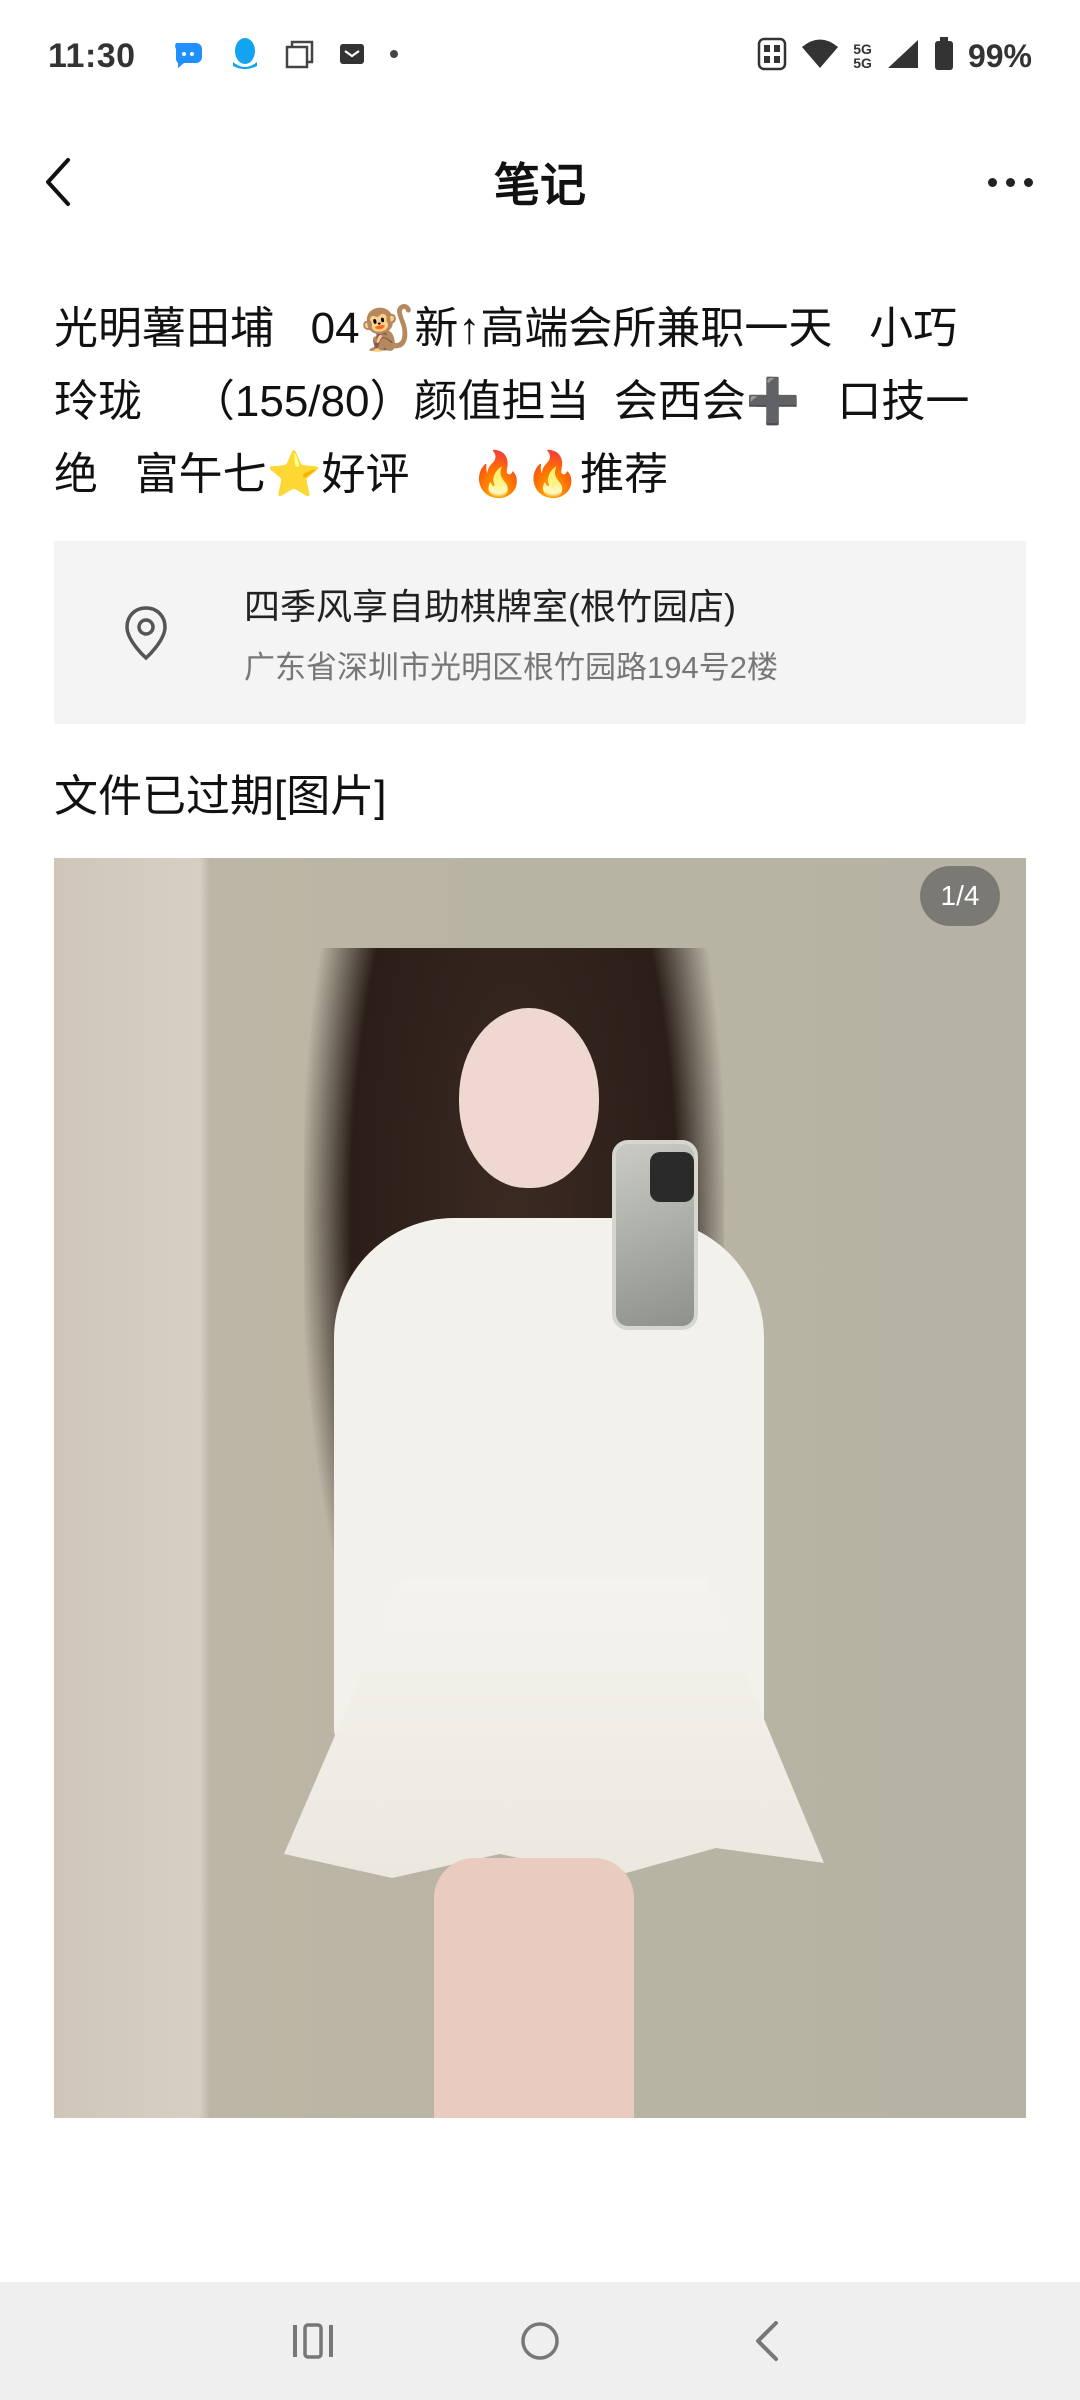 This screenshot has width=1080, height=2400. What do you see at coordinates (862, 49) in the screenshot?
I see `network-label-top: 5G` at bounding box center [862, 49].